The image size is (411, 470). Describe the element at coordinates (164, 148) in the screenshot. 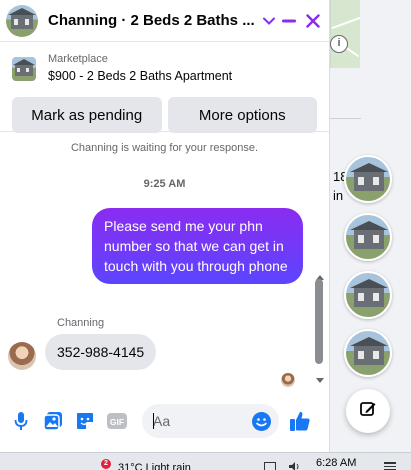

I see `status-text: Channing is waiting for your response.` at that location.